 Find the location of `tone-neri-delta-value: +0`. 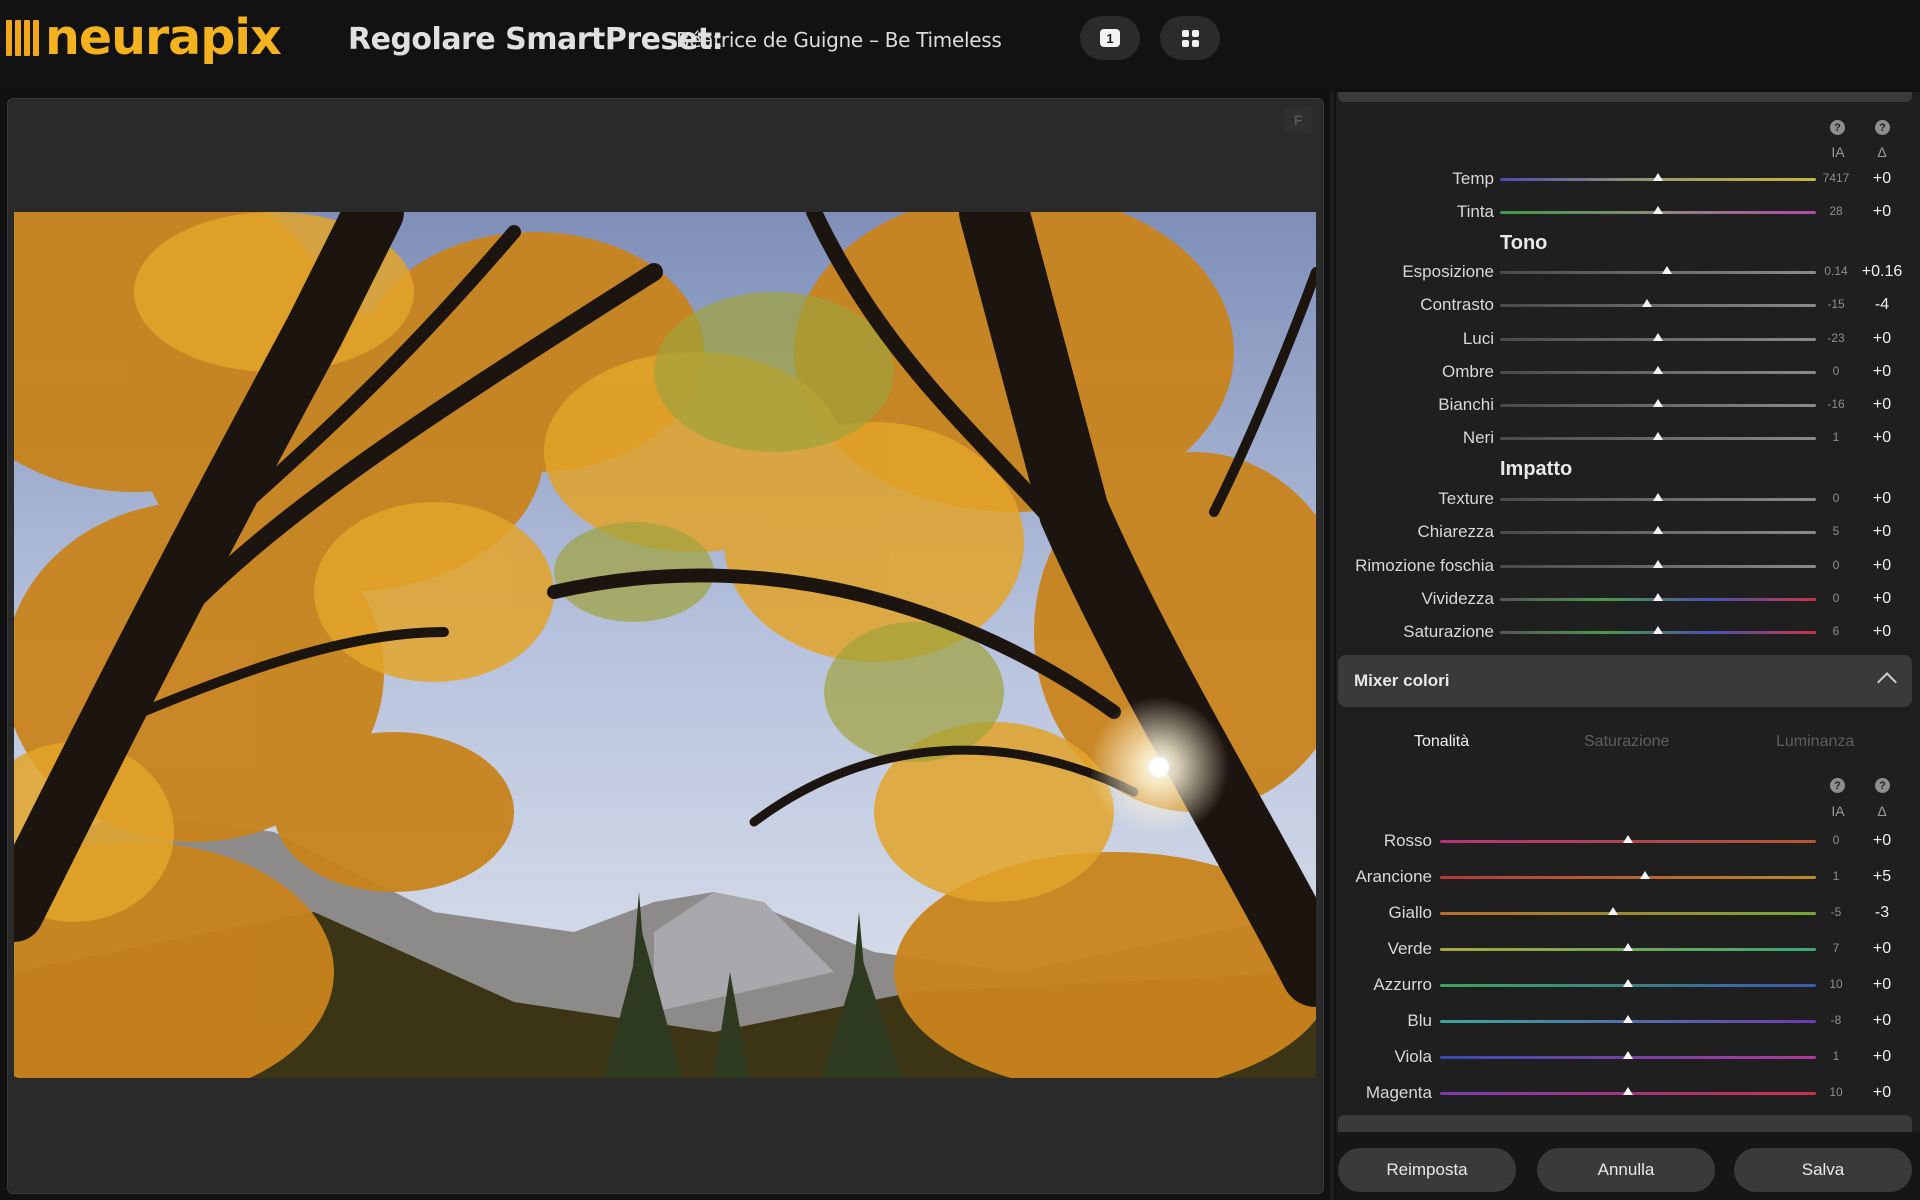

tone-neri-delta-value: +0 is located at coordinates (1882, 437).